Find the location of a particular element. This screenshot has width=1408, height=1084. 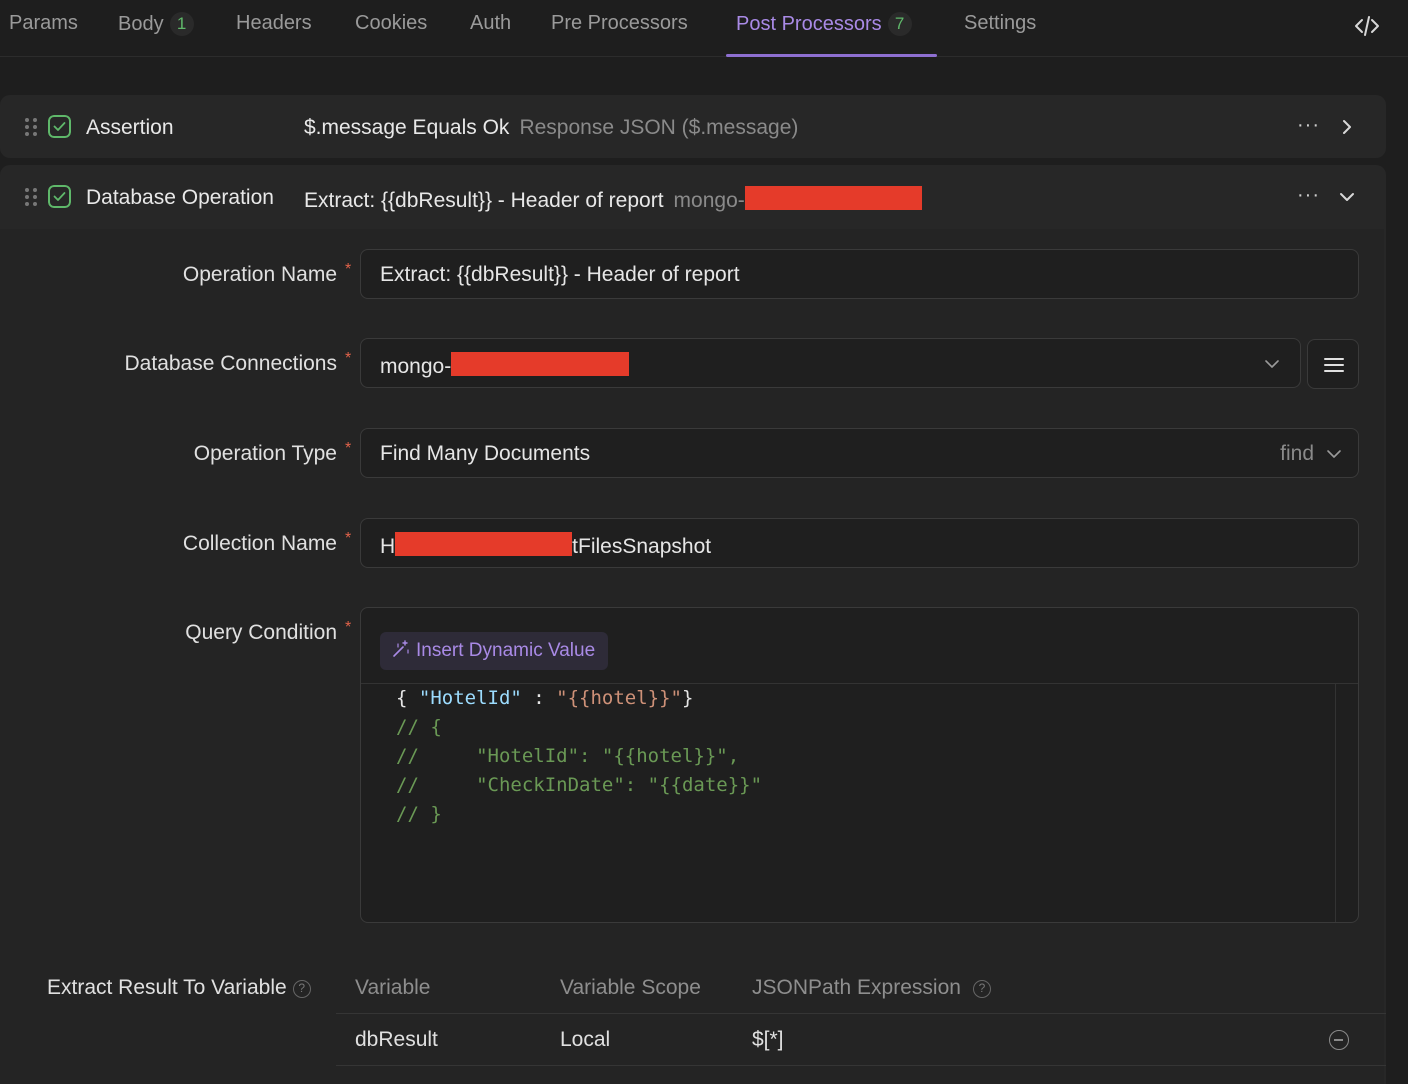

variable-name-cell: dbResult is located at coordinates (396, 1040).